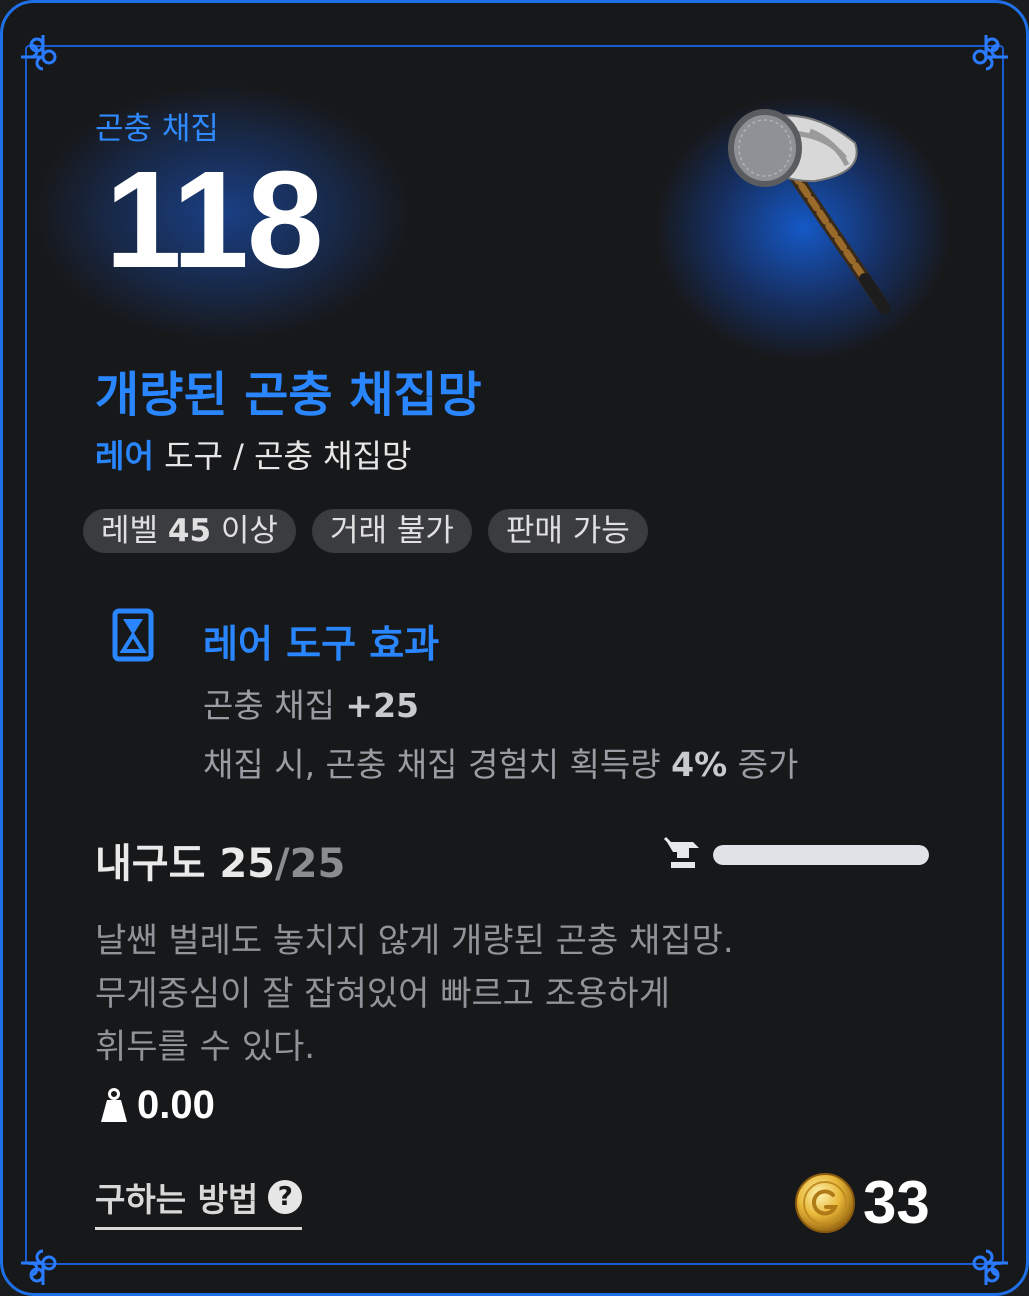  I want to click on effect-line: 채집 시, 곤충 채집 경험치 획득량 4% 증가, so click(501, 764).